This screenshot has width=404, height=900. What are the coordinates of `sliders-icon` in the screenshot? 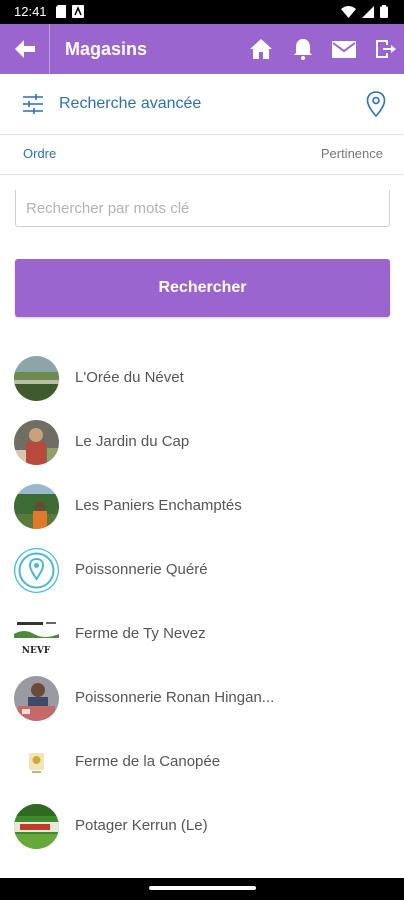 It's located at (33, 104).